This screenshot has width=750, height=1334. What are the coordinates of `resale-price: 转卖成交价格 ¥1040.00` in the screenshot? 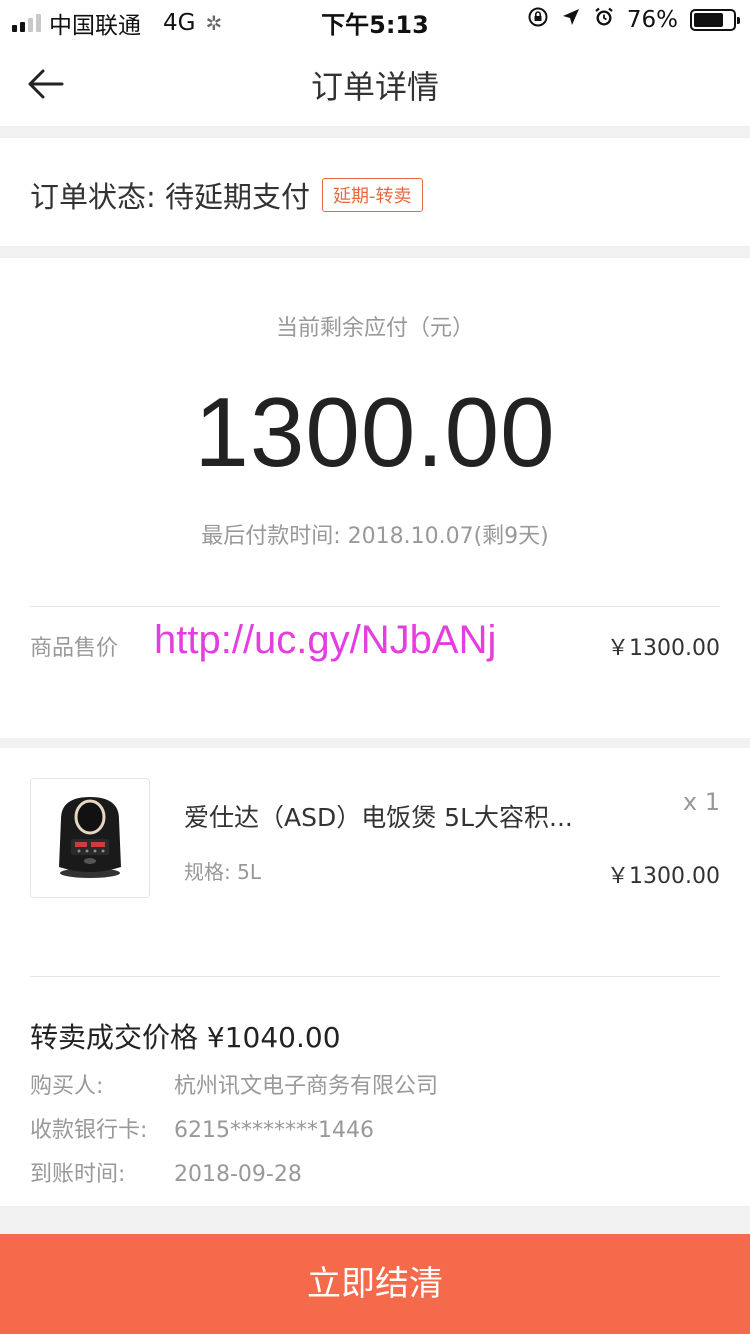 It's located at (185, 1037).